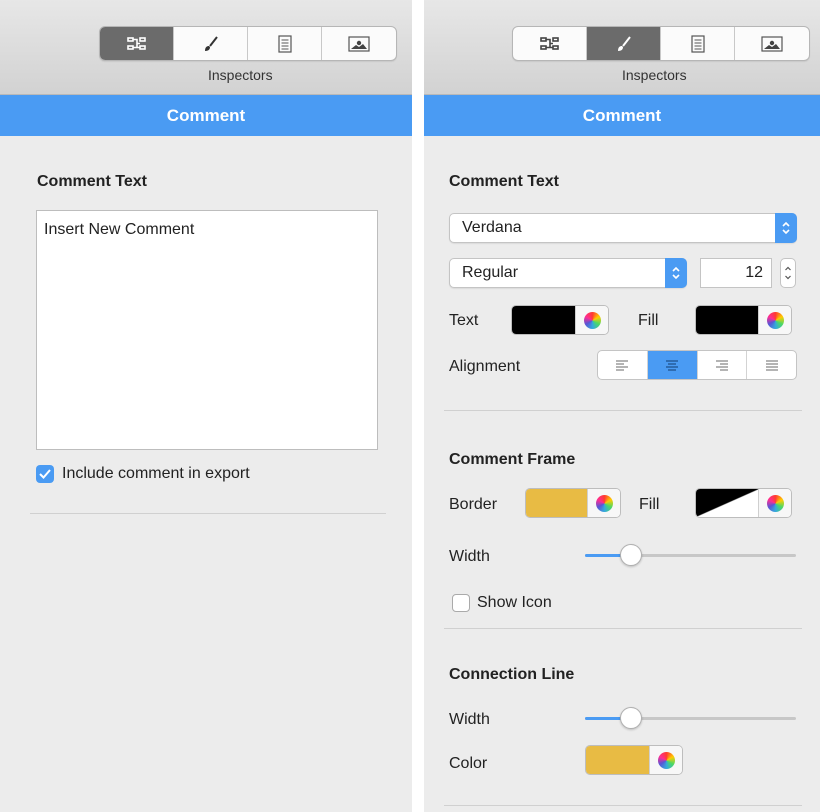  I want to click on border-color-well, so click(573, 503).